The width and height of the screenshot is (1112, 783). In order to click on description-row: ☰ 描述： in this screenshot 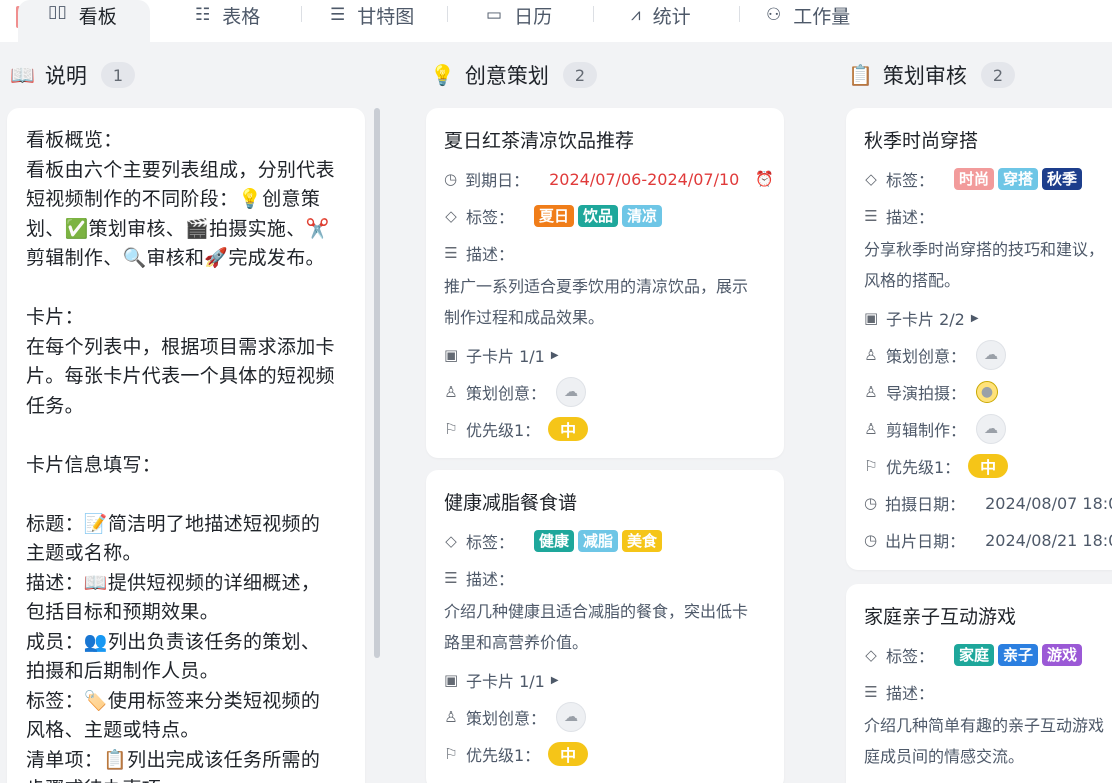, I will do `click(985, 692)`.